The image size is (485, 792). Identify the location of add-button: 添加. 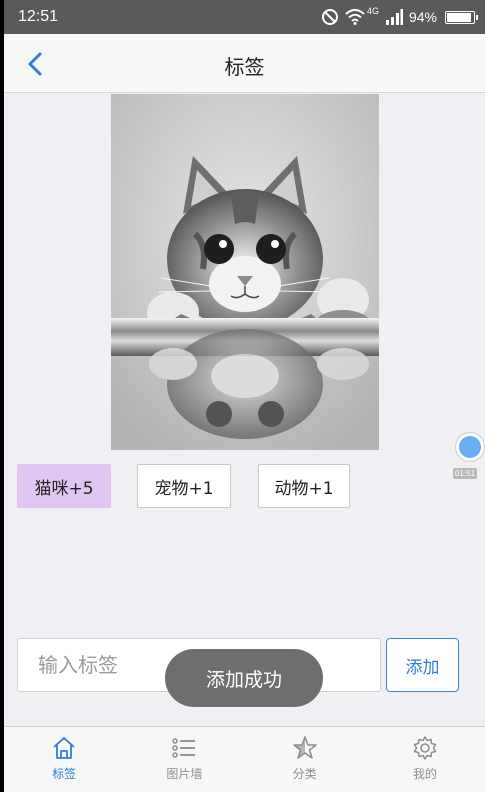
(422, 665).